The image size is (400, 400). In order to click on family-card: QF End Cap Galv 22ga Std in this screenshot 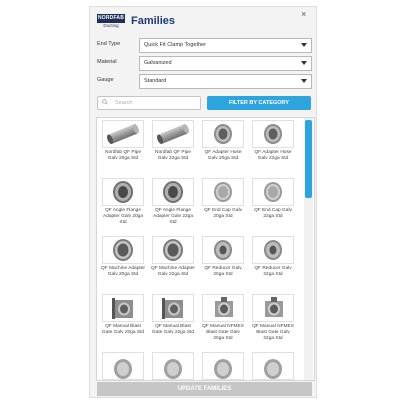, I will do `click(273, 206)`.